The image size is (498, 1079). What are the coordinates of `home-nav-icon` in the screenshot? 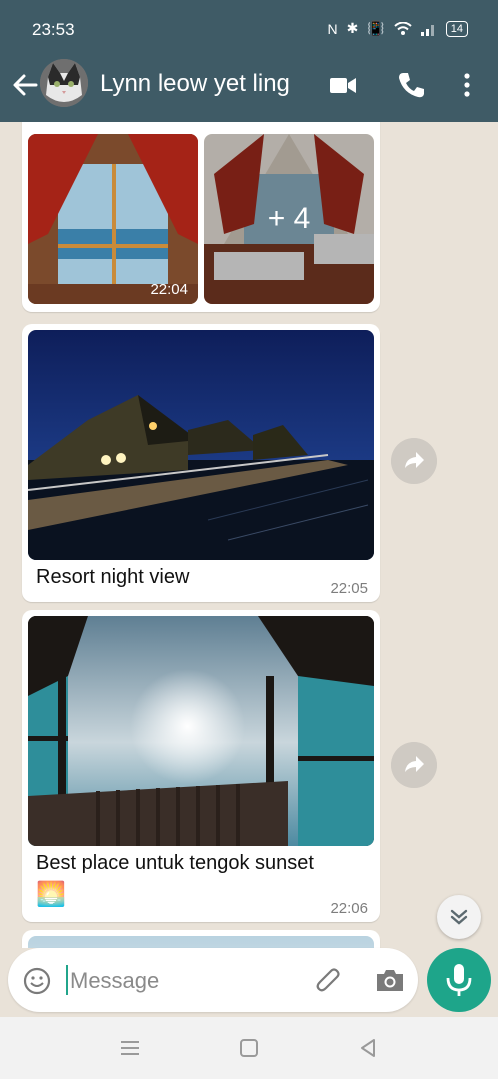 It's located at (249, 1048).